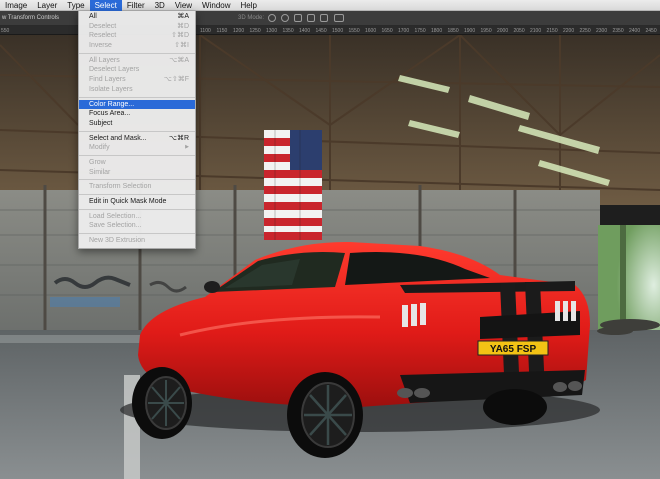  I want to click on far-rear-wheel, so click(515, 407).